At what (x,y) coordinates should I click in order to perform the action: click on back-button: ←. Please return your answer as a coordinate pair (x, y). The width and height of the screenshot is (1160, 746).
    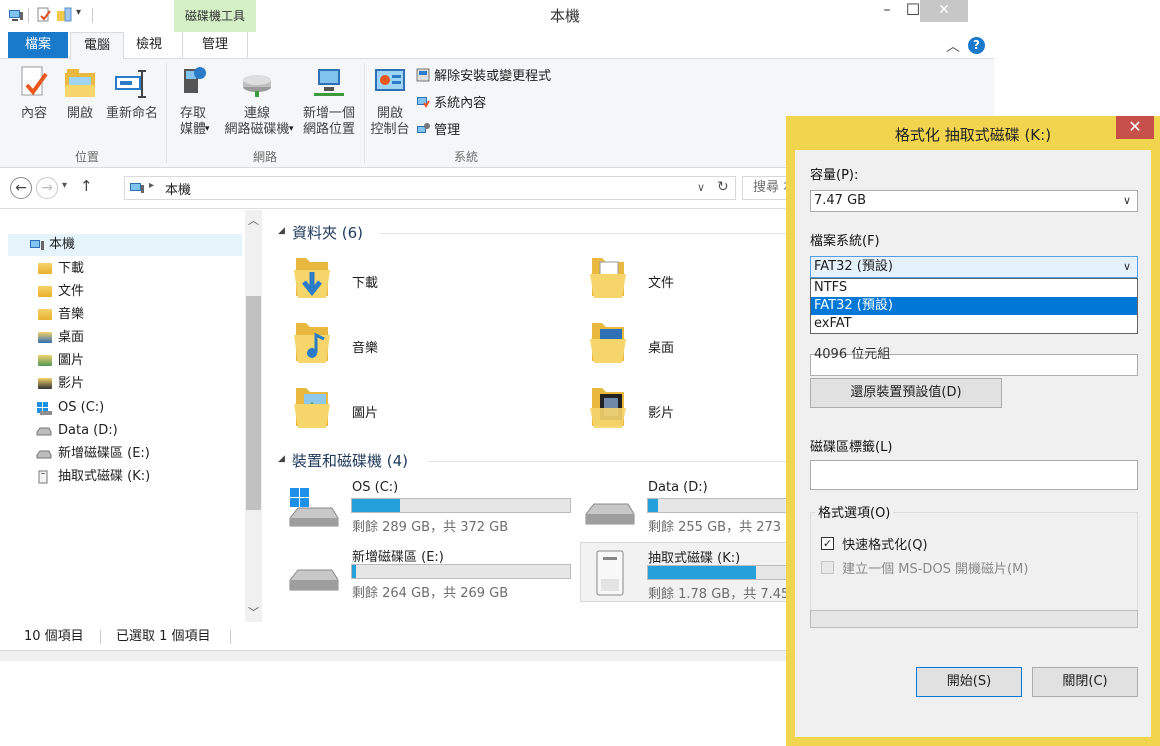
    Looking at the image, I should click on (21, 188).